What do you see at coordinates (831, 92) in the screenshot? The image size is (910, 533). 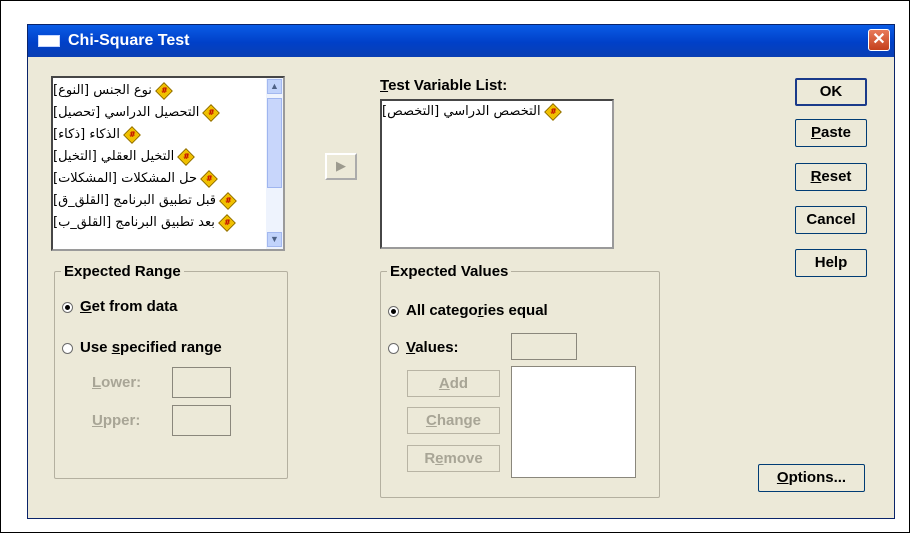 I see `ok-button: OK` at bounding box center [831, 92].